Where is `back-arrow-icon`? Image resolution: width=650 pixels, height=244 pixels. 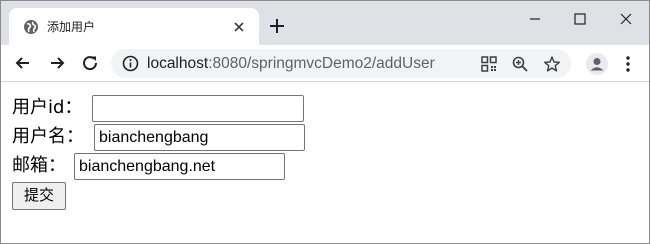 back-arrow-icon is located at coordinates (23, 63).